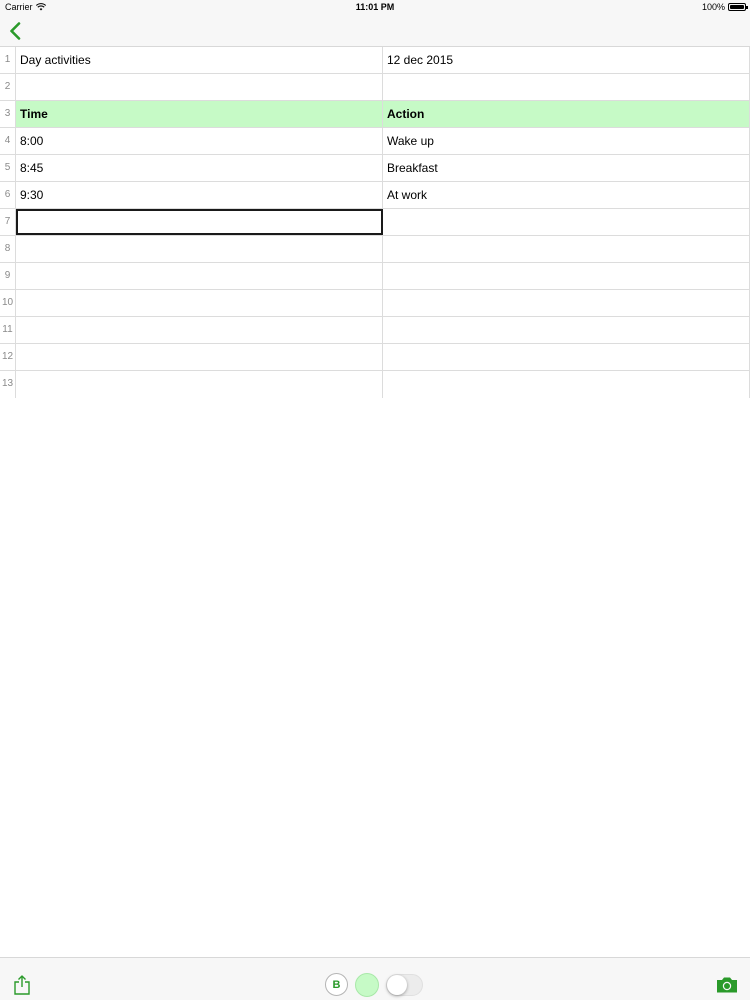 The image size is (750, 1001). Describe the element at coordinates (199, 141) in the screenshot. I see `grid-cell: 8:00` at that location.